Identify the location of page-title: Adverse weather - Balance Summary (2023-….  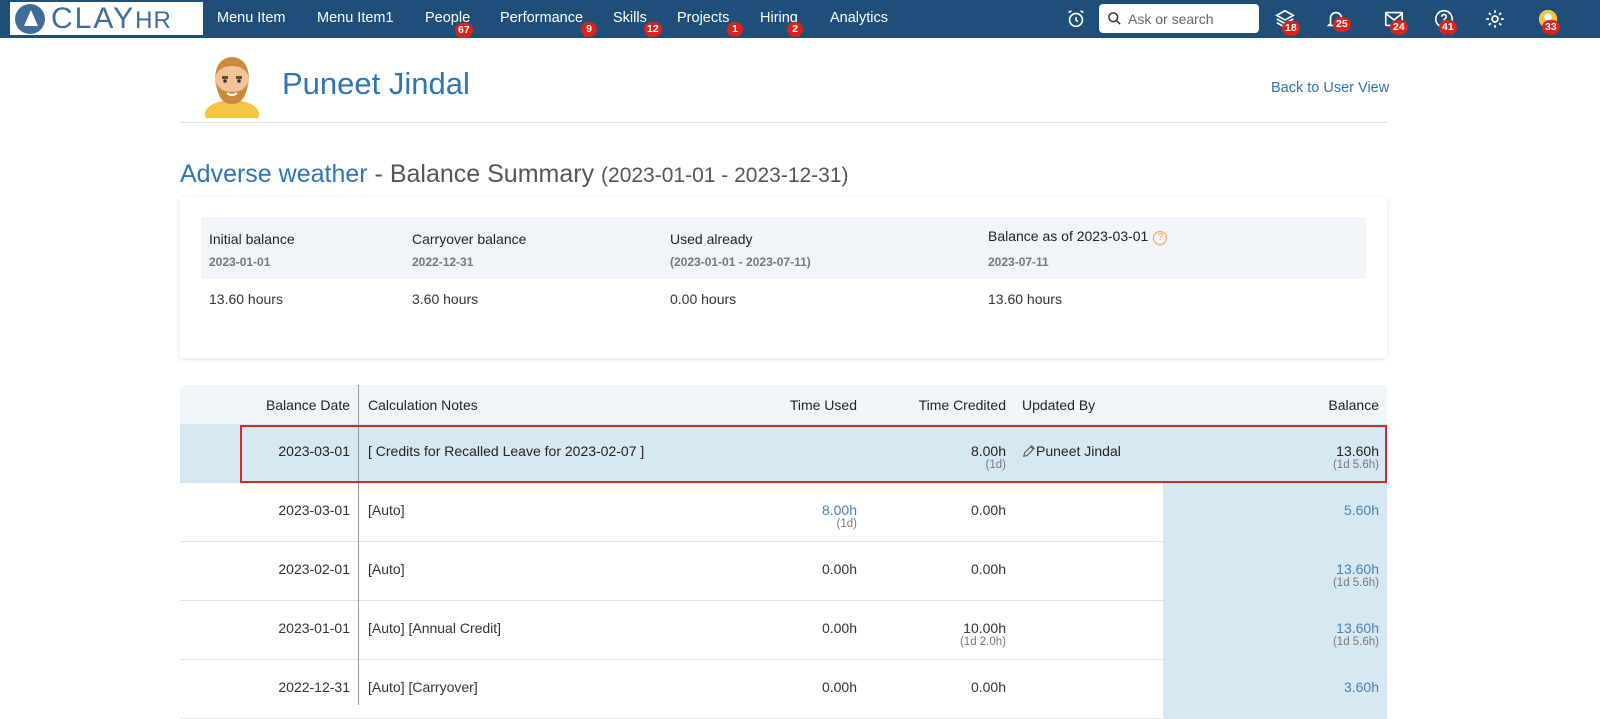
(514, 174).